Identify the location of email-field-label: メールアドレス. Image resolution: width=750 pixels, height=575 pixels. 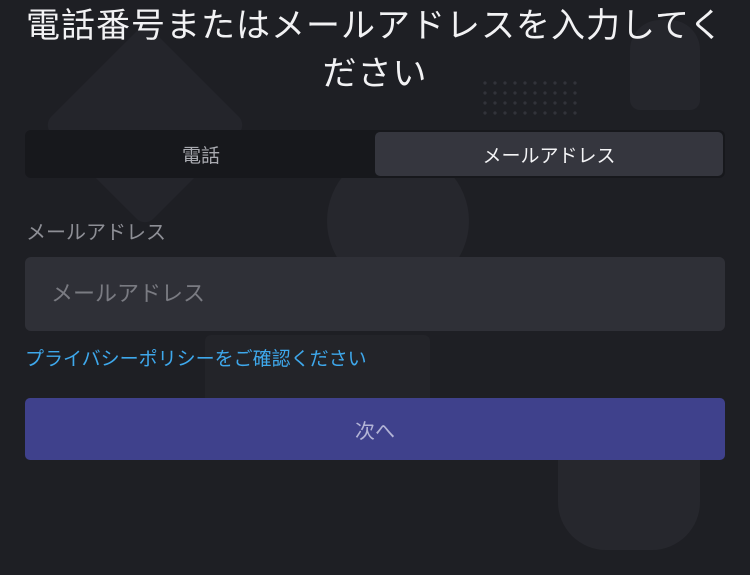
(96, 232).